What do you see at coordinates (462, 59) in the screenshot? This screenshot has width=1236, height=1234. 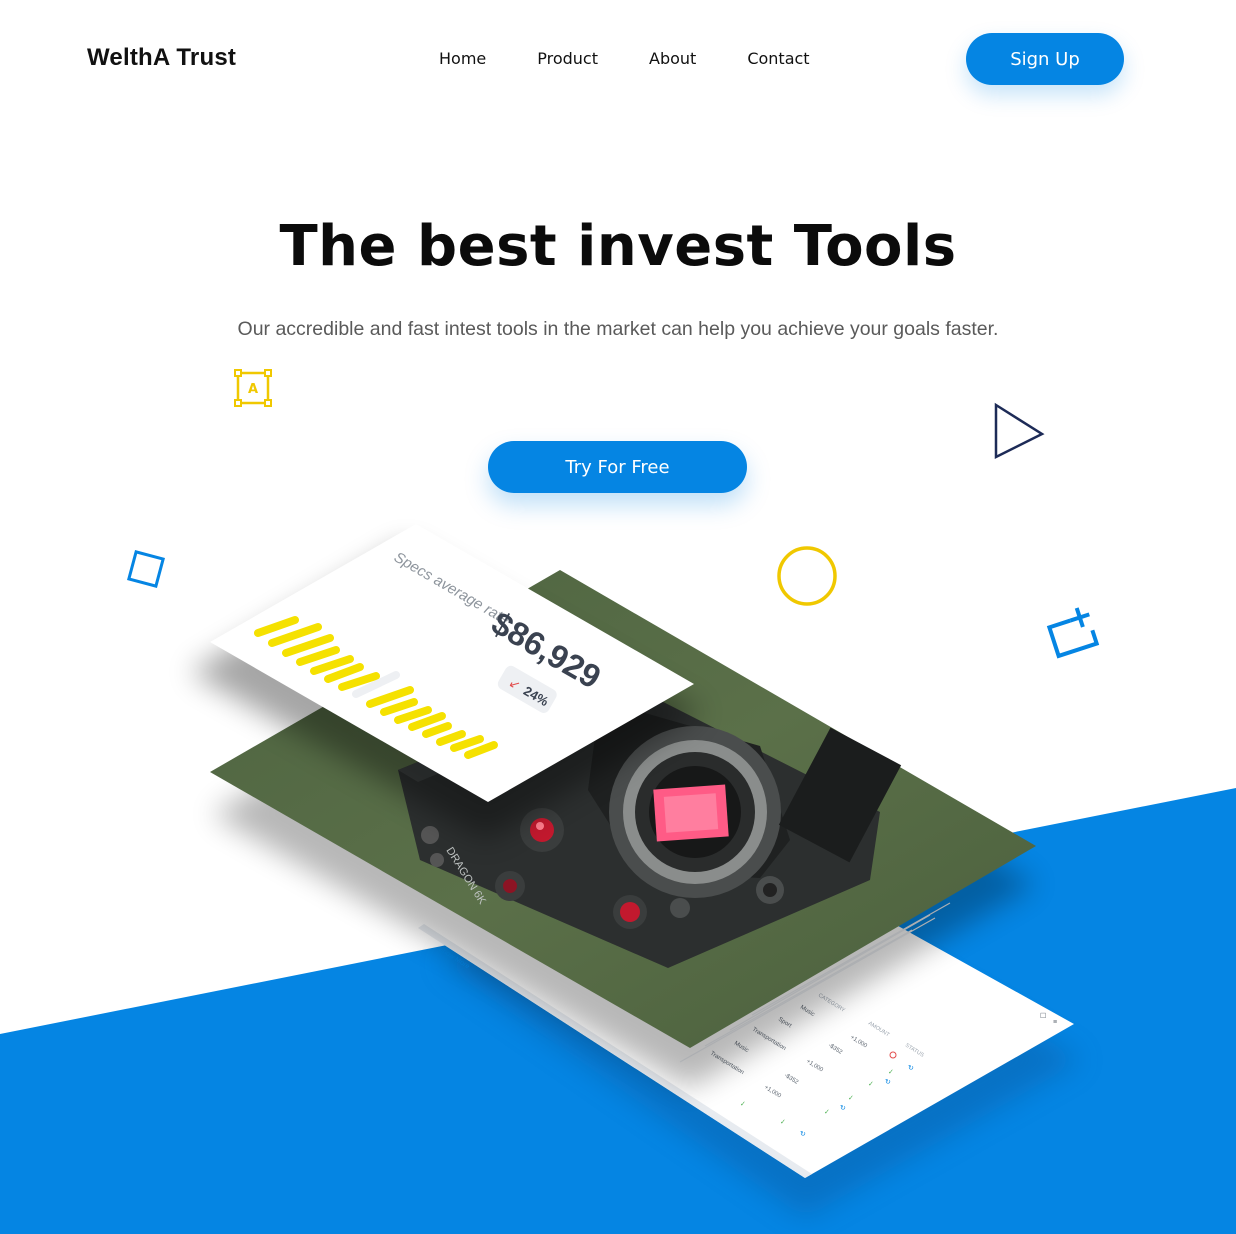 I see `nav-home: Home` at bounding box center [462, 59].